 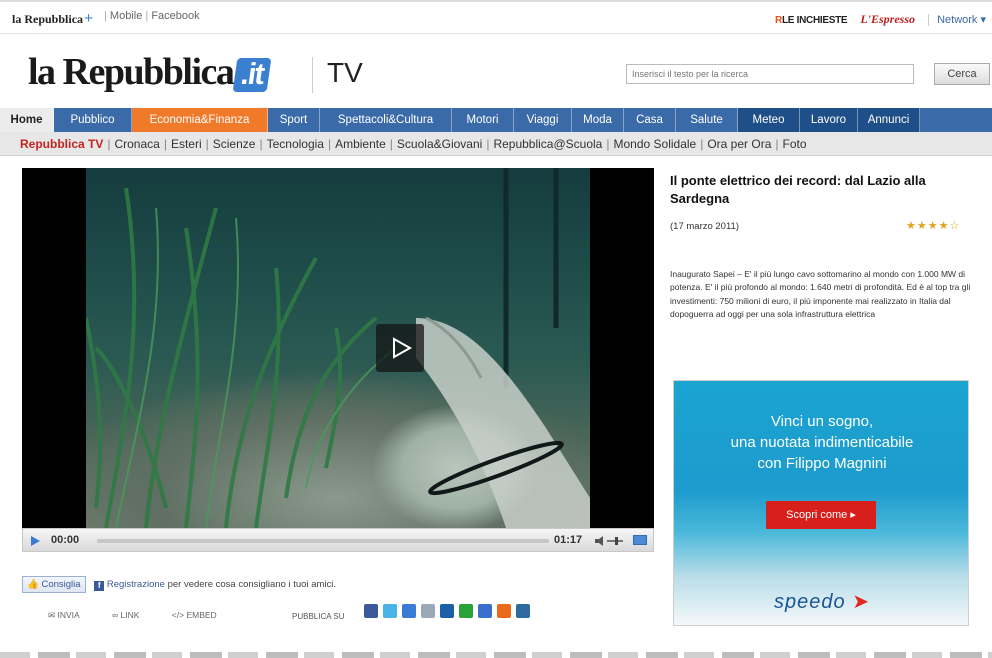 What do you see at coordinates (337, 75) in the screenshot?
I see `section-title: TV` at bounding box center [337, 75].